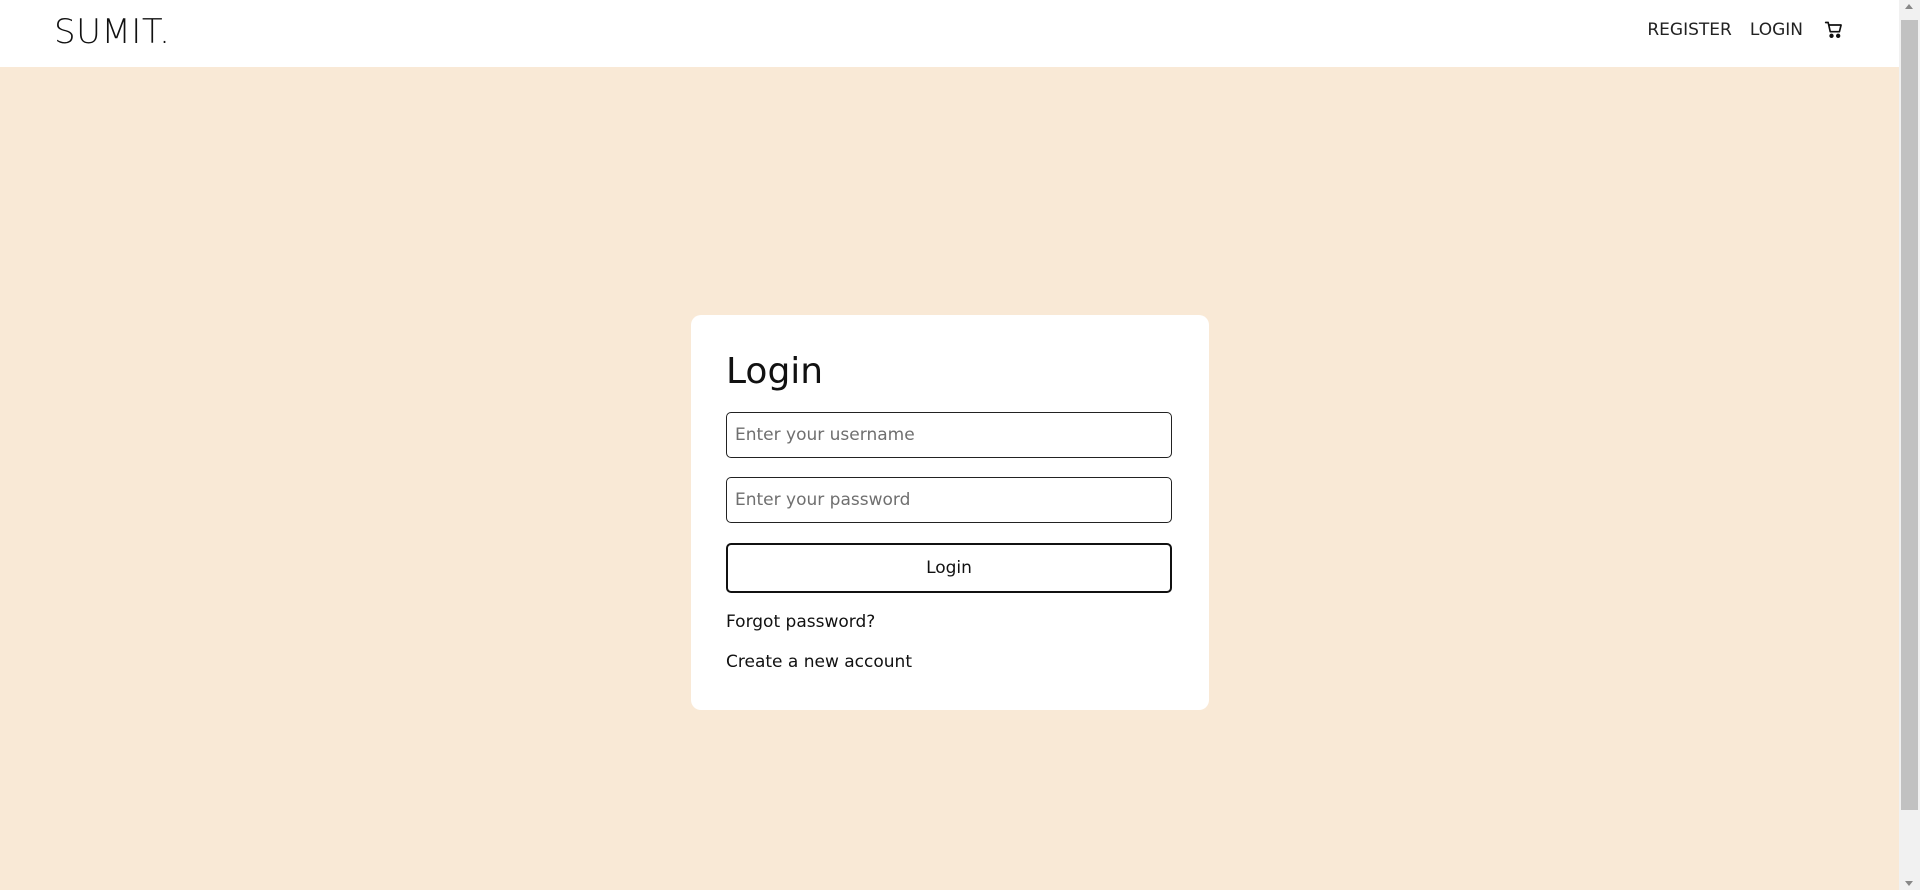 Image resolution: width=1920 pixels, height=890 pixels. I want to click on login-title: Login, so click(775, 371).